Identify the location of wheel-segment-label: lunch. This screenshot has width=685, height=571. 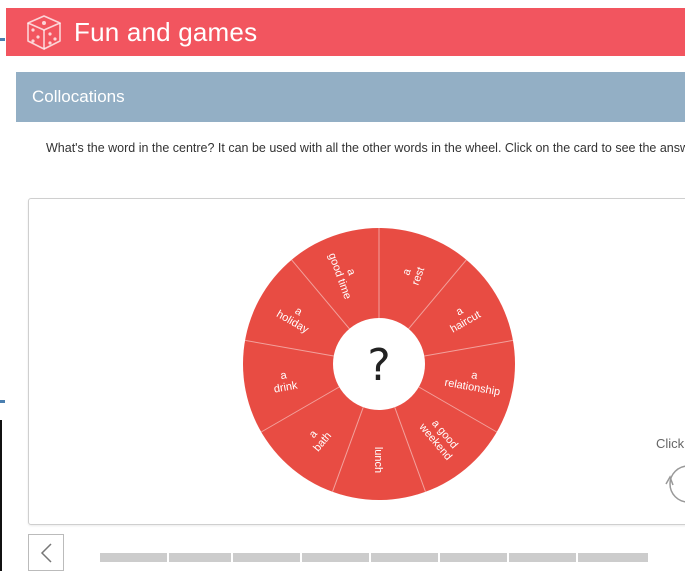
(378, 460).